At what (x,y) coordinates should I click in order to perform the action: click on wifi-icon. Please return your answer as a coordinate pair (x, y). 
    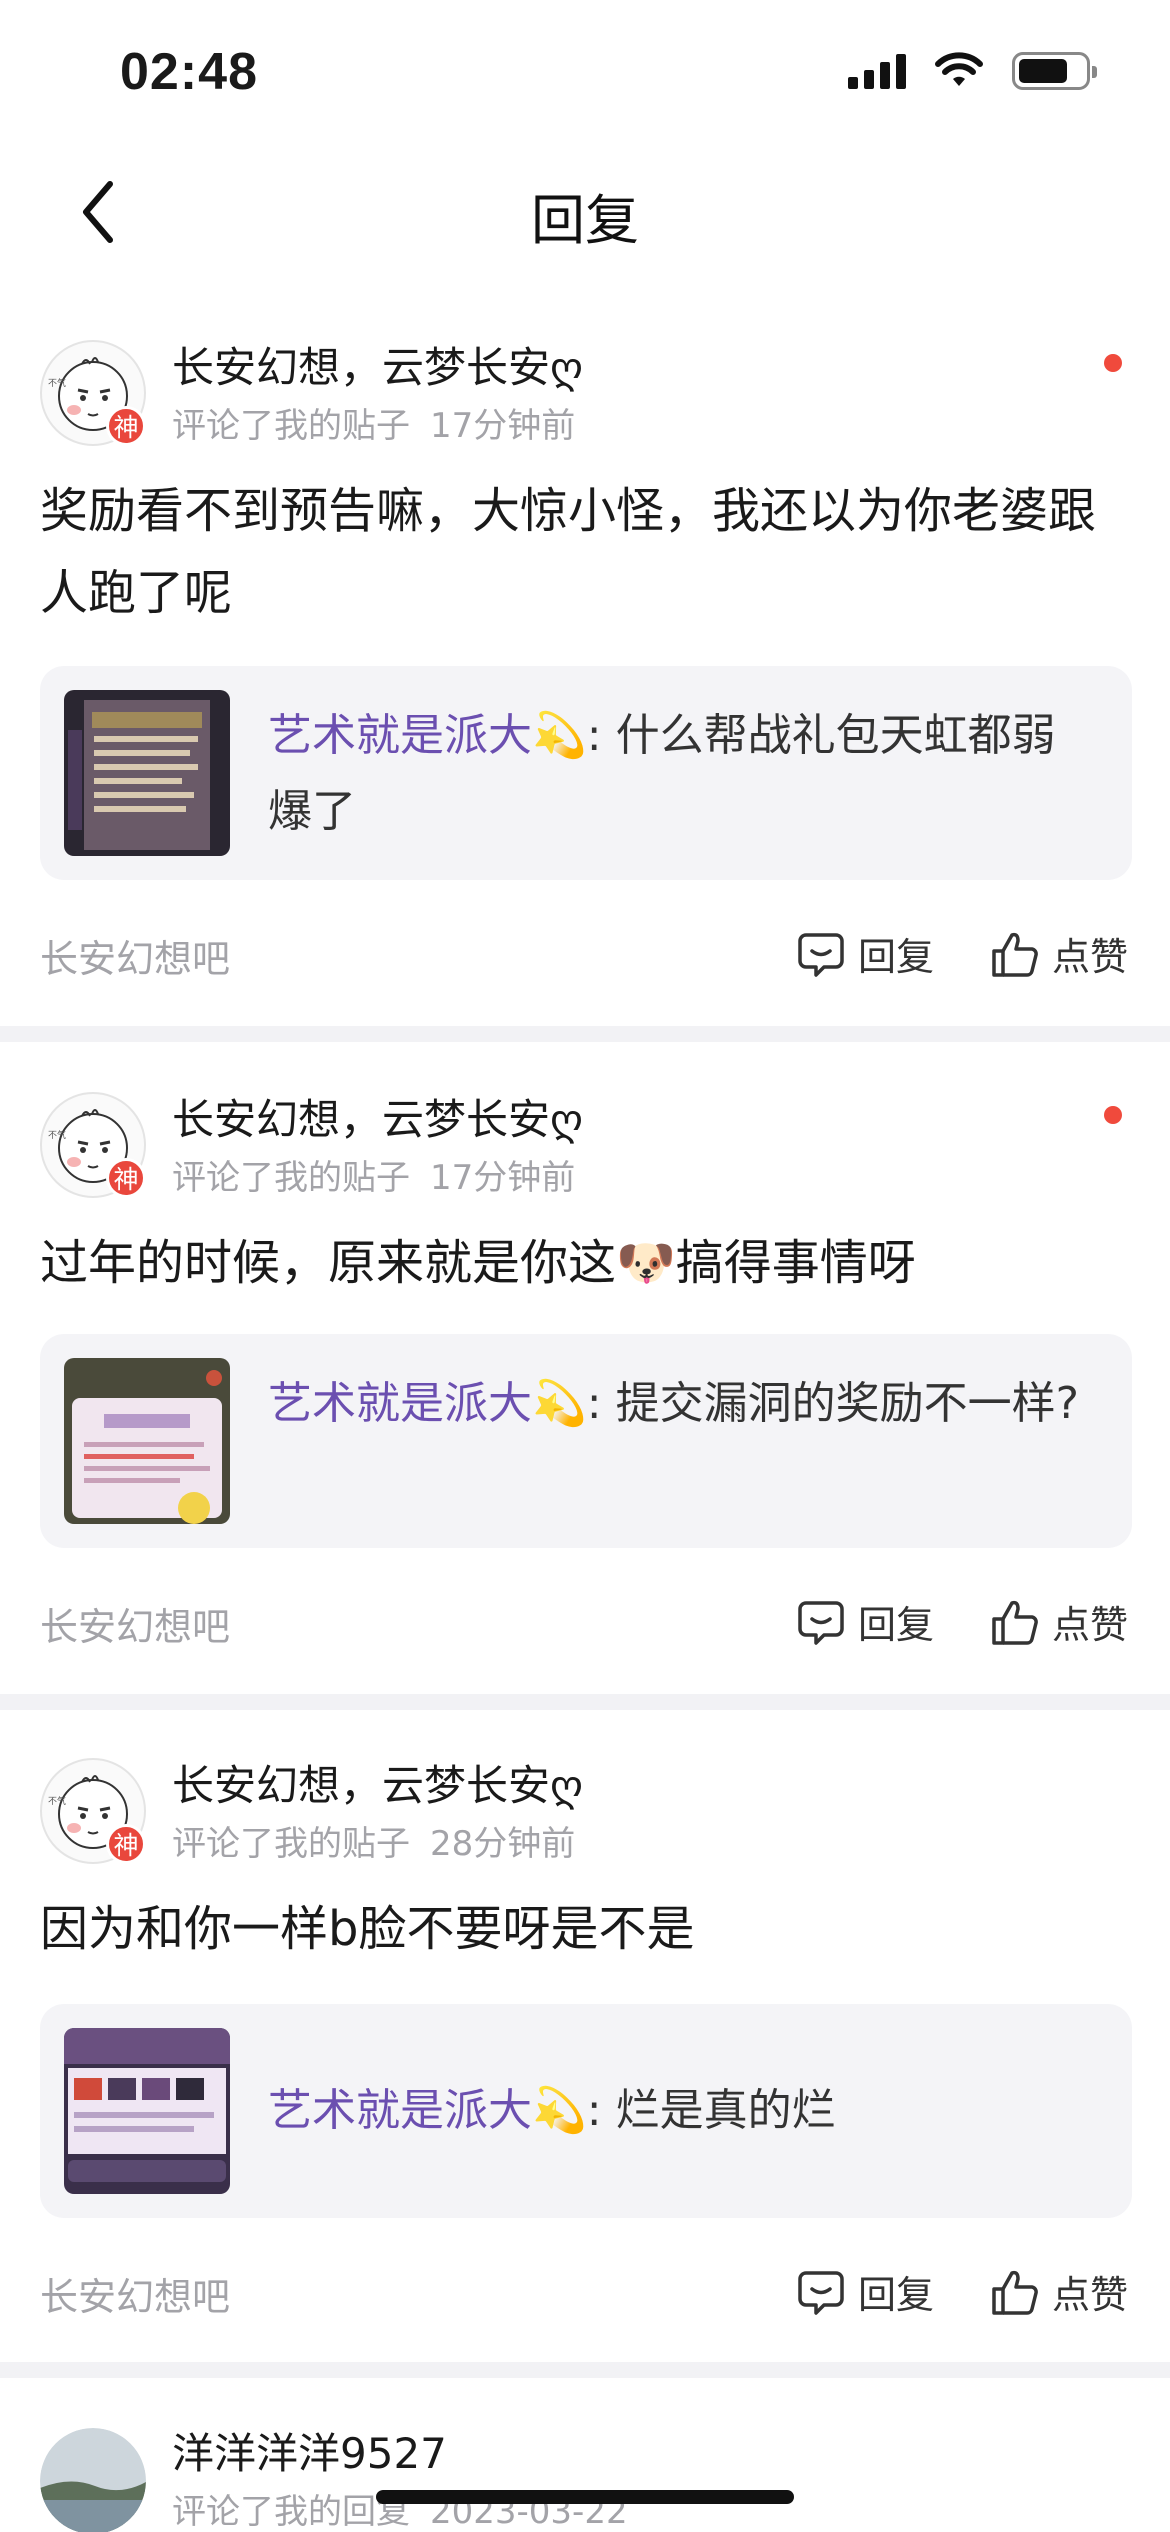
    Looking at the image, I should click on (959, 69).